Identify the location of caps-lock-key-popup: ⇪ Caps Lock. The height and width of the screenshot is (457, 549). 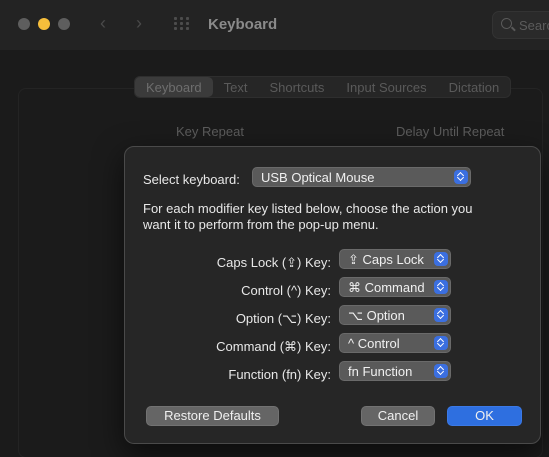
(395, 259).